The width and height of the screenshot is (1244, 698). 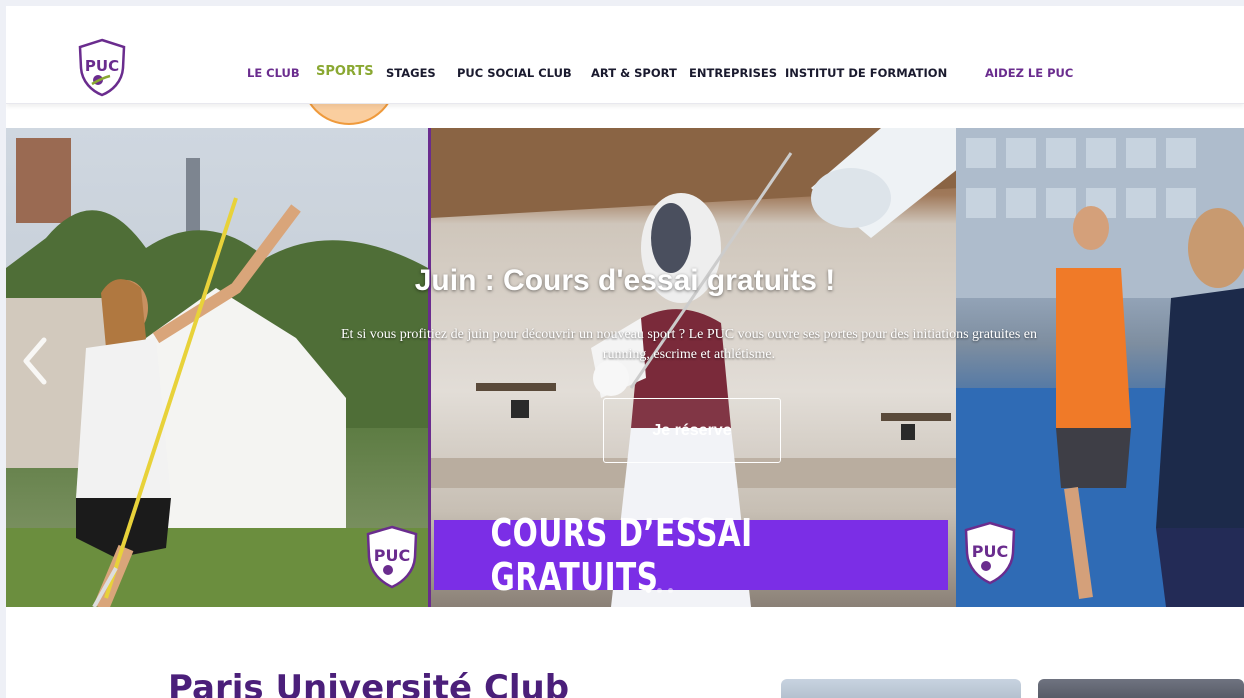 I want to click on nav-item-puc-social-club: PUC SOCIAL CLUB, so click(x=514, y=73).